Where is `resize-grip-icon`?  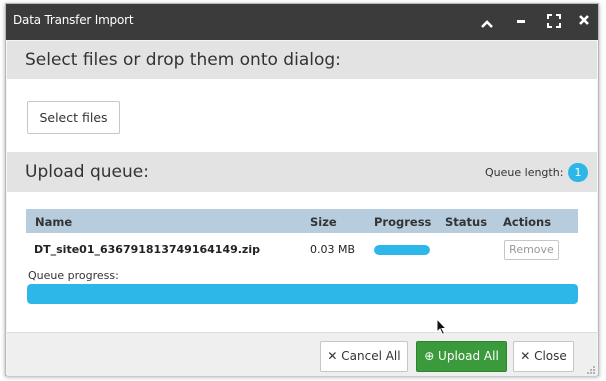 resize-grip-icon is located at coordinates (591, 370).